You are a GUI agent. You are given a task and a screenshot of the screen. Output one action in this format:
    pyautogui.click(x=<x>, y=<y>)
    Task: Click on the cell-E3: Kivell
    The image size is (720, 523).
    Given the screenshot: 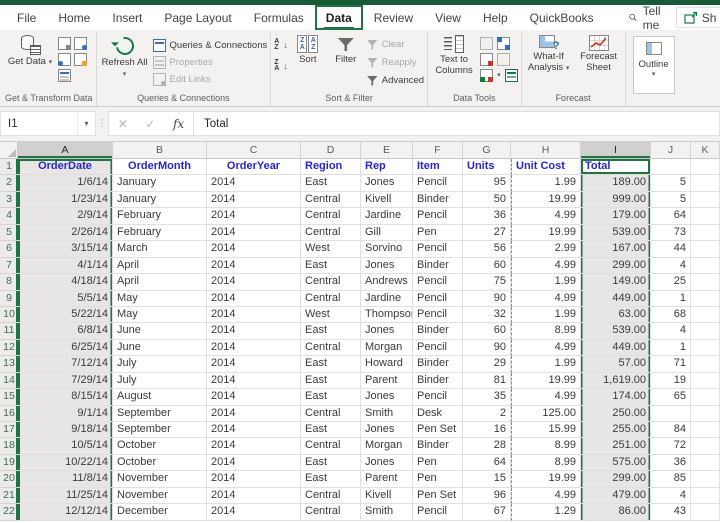 What is the action you would take?
    pyautogui.click(x=387, y=200)
    